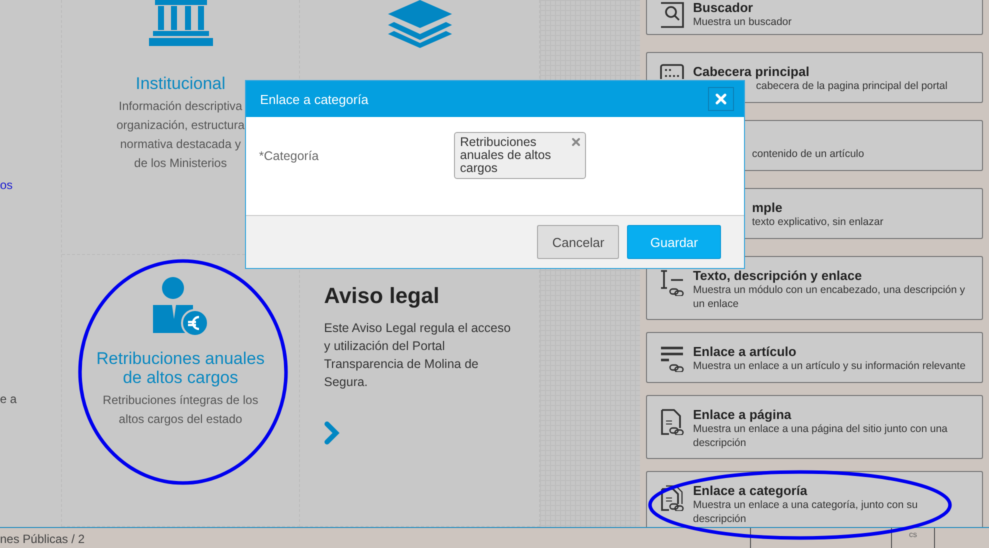 The image size is (989, 548). Describe the element at coordinates (742, 414) in the screenshot. I see `card-title: Enlace a página` at that location.